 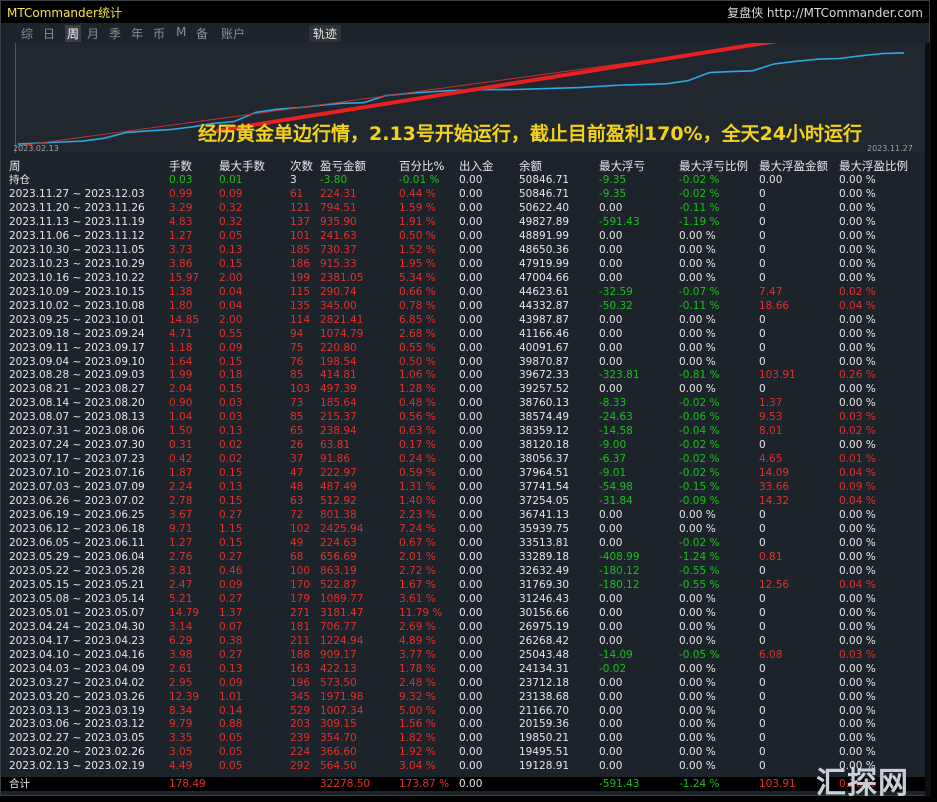 What do you see at coordinates (181, 32) in the screenshot?
I see `tab-7: M` at bounding box center [181, 32].